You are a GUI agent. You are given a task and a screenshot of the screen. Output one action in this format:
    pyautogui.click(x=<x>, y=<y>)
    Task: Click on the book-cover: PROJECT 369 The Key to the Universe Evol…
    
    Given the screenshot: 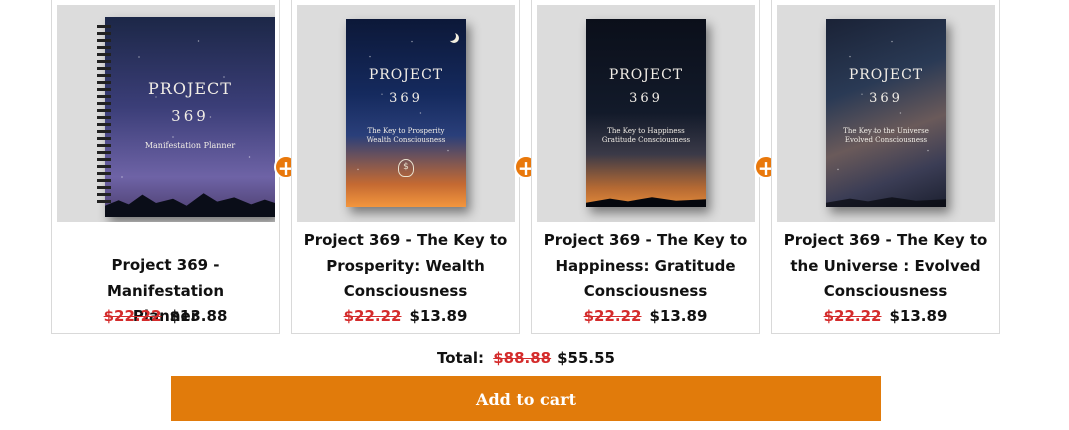 What is the action you would take?
    pyautogui.click(x=886, y=113)
    